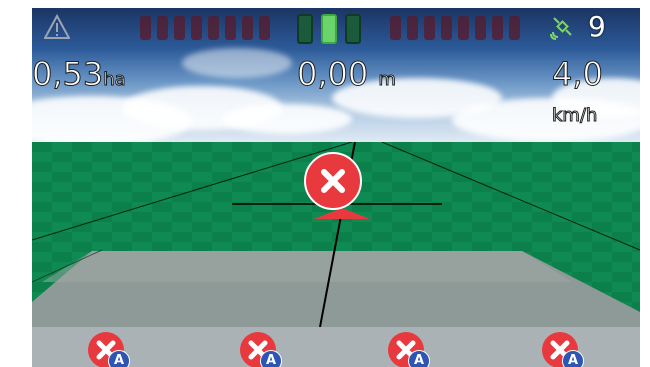 The width and height of the screenshot is (650, 367). What do you see at coordinates (57, 27) in the screenshot?
I see `warning-icon` at bounding box center [57, 27].